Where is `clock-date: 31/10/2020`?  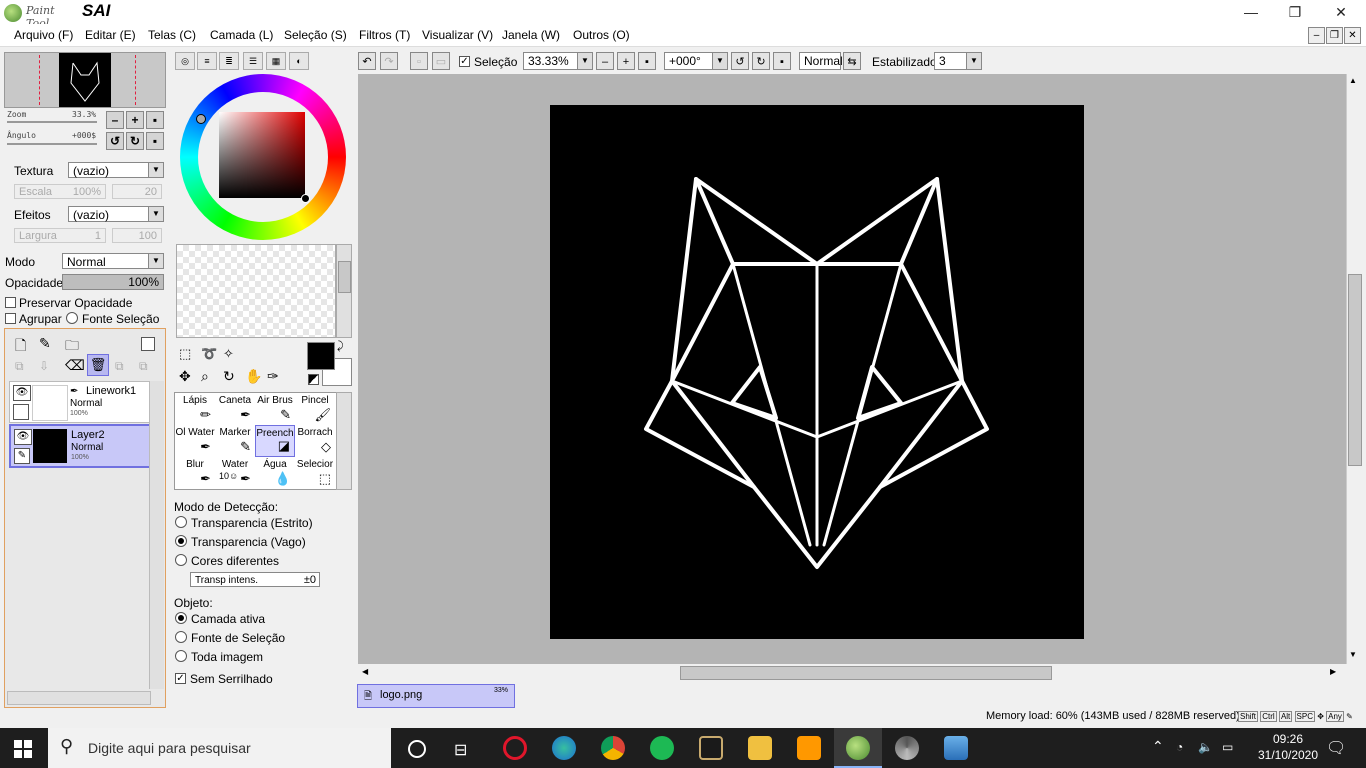
clock-date: 31/10/2020 is located at coordinates (1288, 755).